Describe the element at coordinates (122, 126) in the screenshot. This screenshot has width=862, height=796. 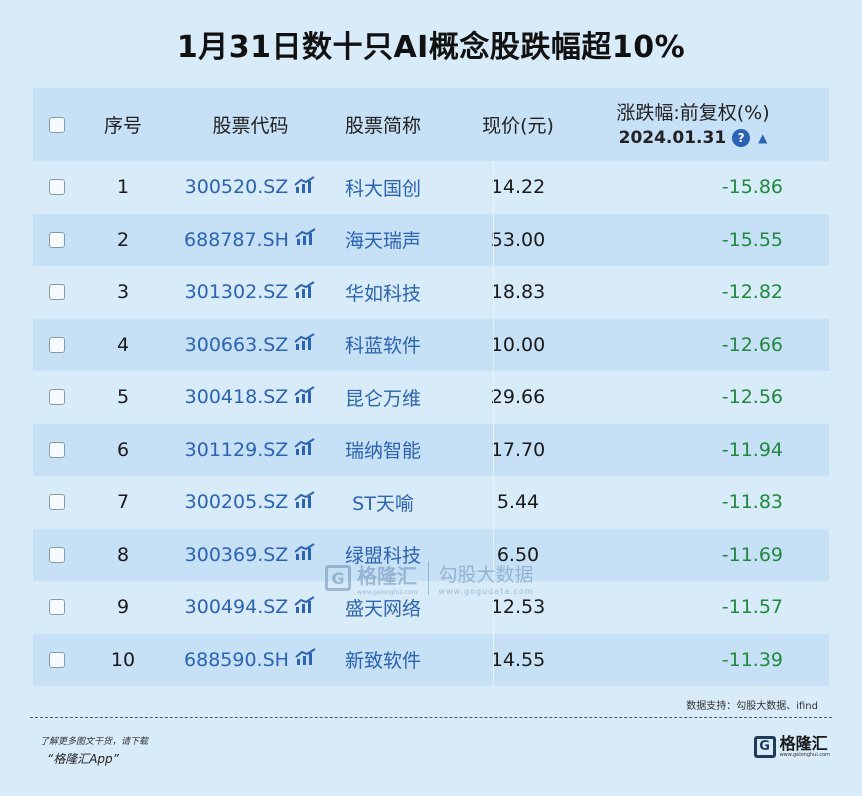
I see `header-idx: 序号` at that location.